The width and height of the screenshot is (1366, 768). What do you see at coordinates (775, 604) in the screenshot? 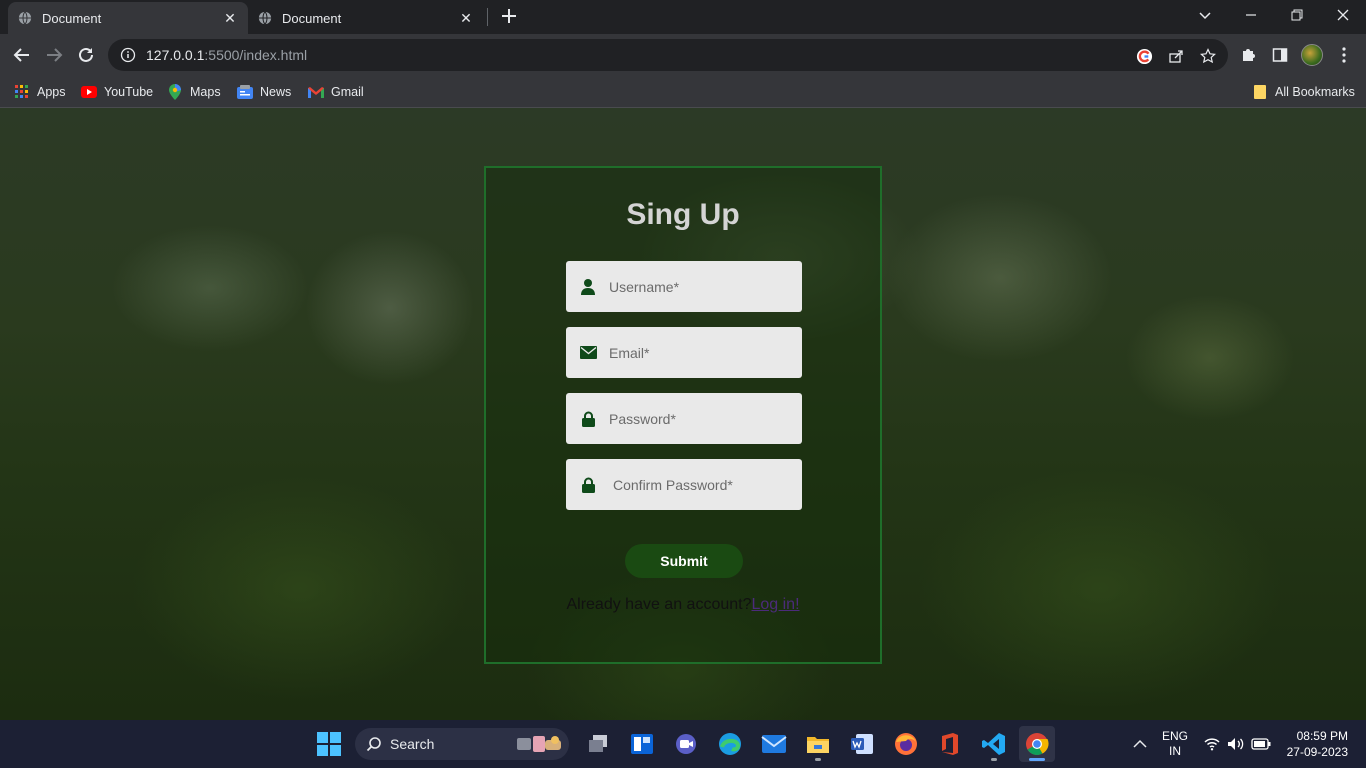
I see `login-link: Log in!` at bounding box center [775, 604].